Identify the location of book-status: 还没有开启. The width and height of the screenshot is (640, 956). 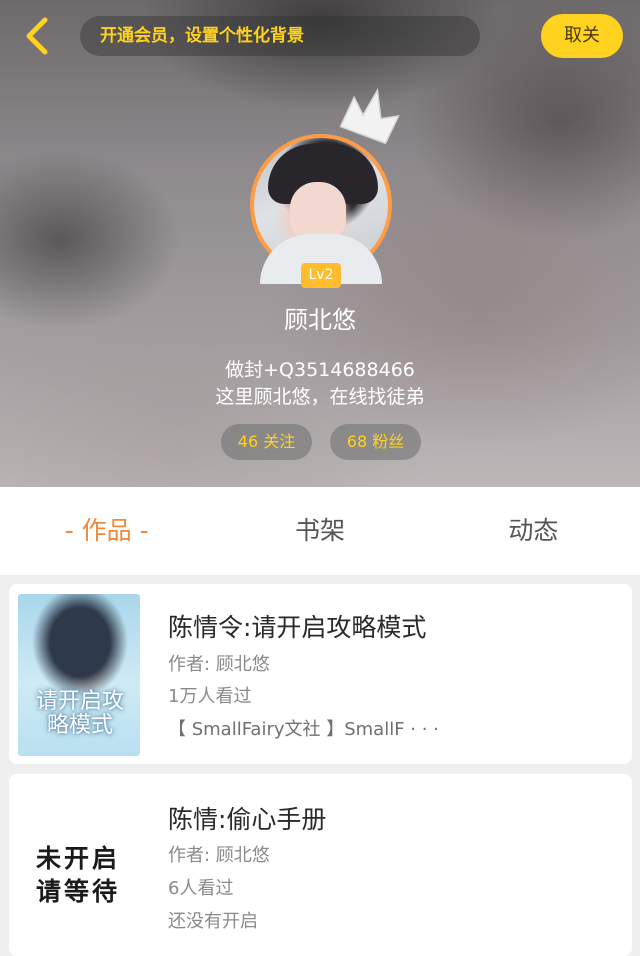
(213, 921).